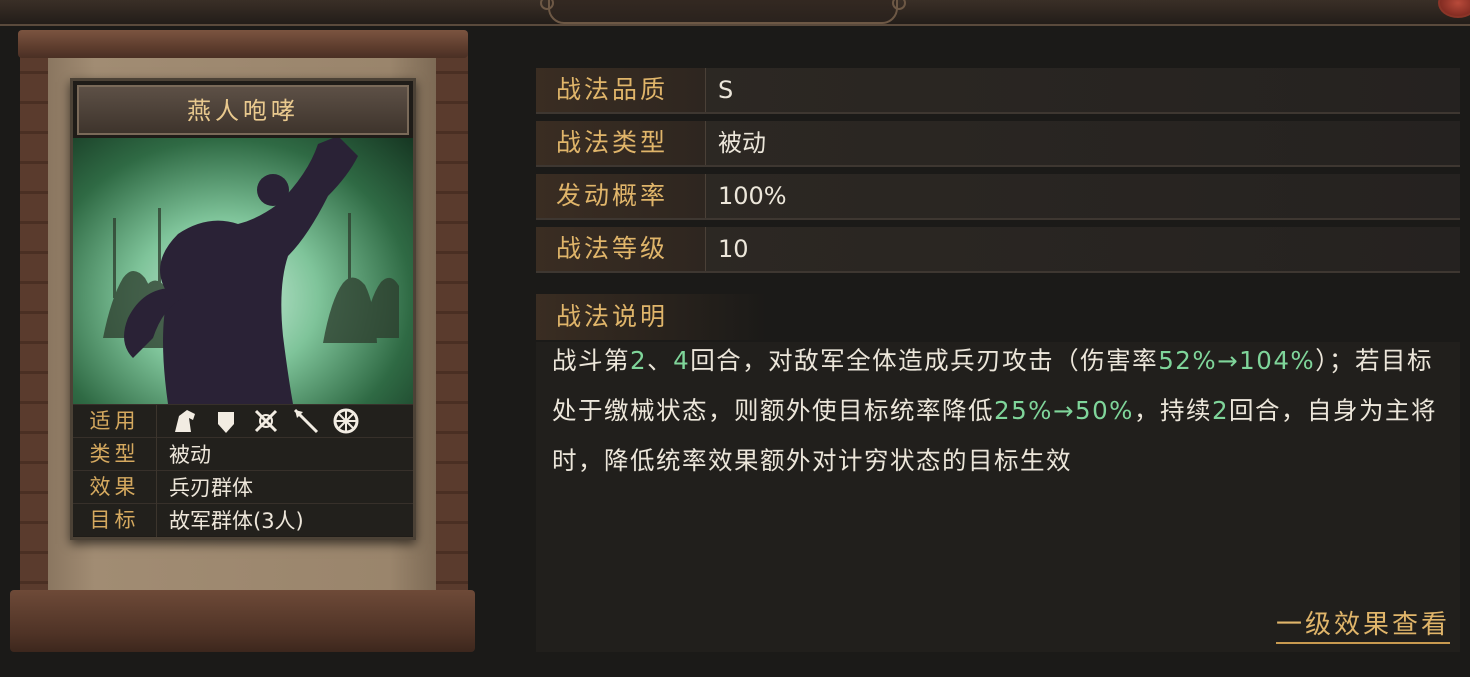 This screenshot has width=1470, height=677. Describe the element at coordinates (998, 250) in the screenshot. I see `stat-row-level: 战法等级 10` at that location.